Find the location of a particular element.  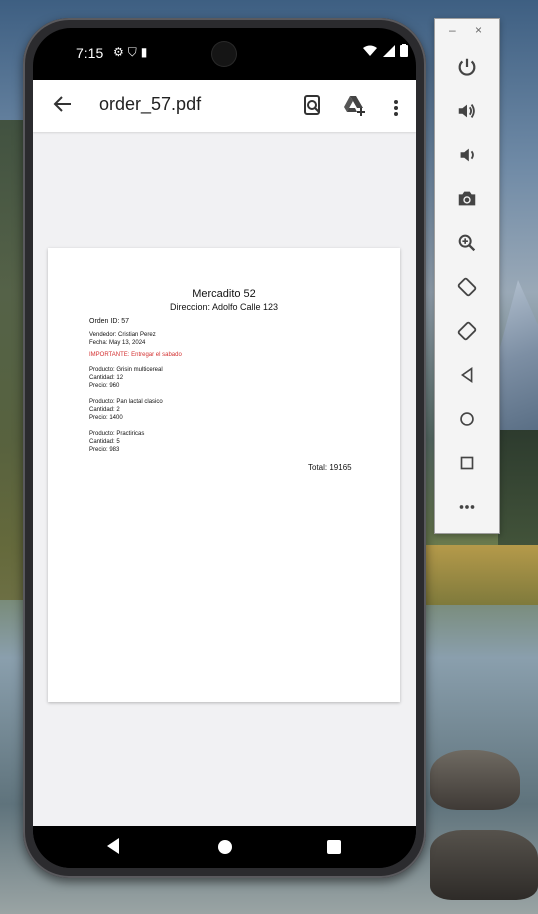

volume-up-icon is located at coordinates (467, 111).